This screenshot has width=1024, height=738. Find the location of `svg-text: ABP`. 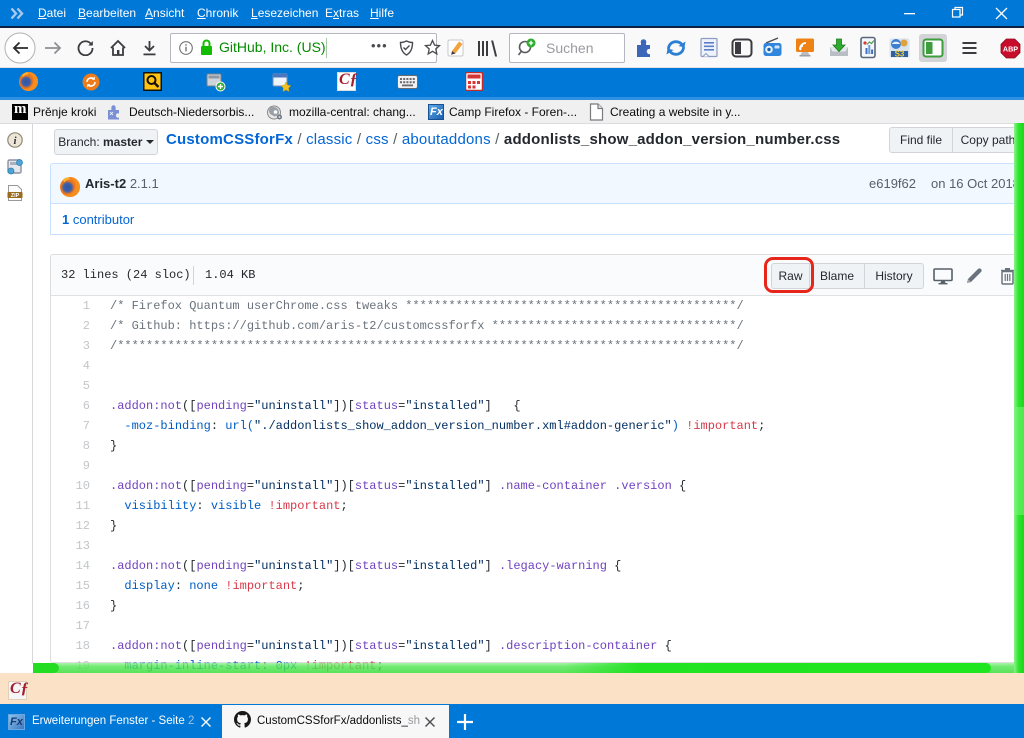

svg-text: ABP is located at coordinates (1010, 49).